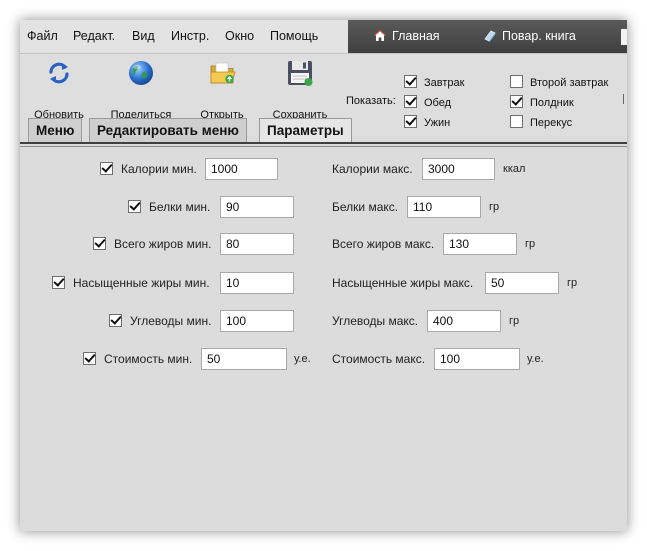 Image resolution: width=647 pixels, height=551 pixels. I want to click on cost-checkbox, so click(89, 358).